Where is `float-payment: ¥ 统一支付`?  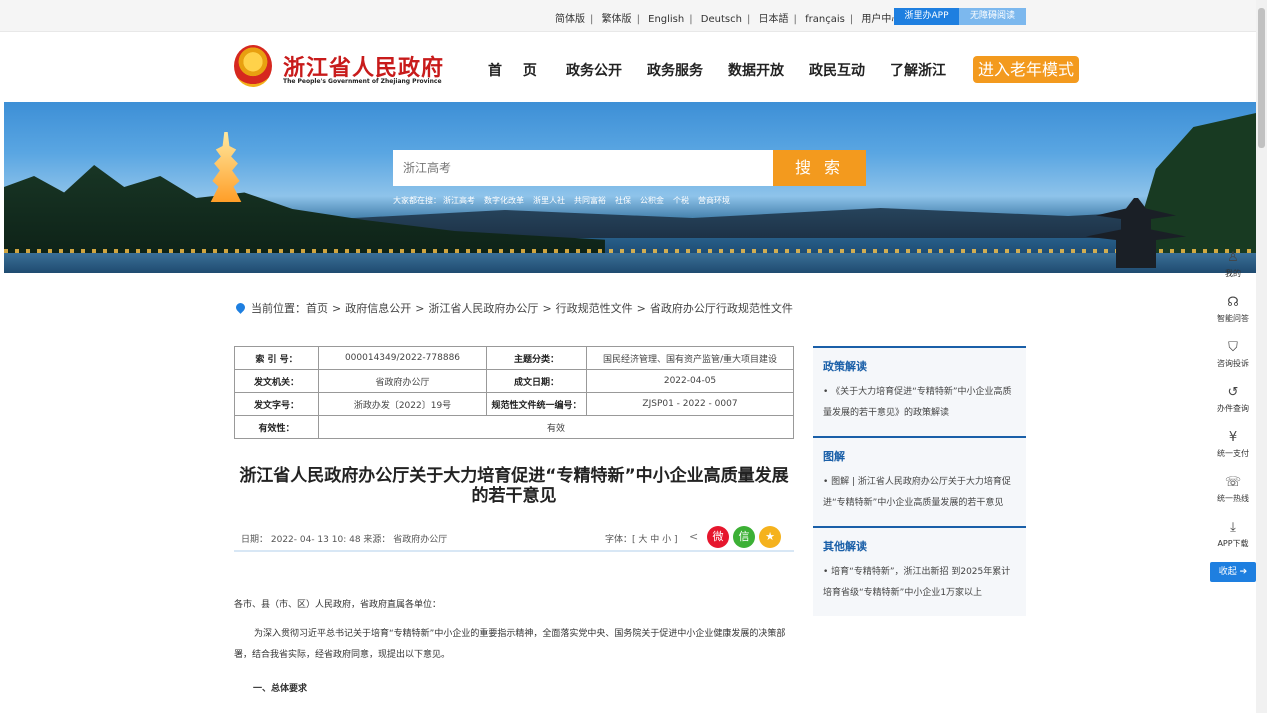 float-payment: ¥ 统一支付 is located at coordinates (1233, 449).